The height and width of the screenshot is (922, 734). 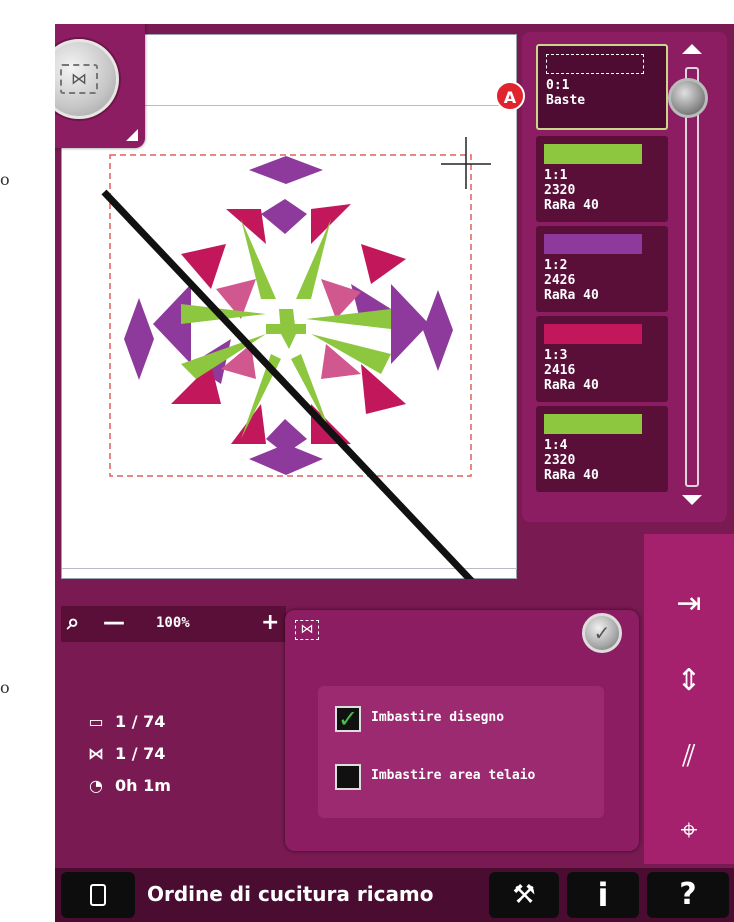 What do you see at coordinates (96, 721) in the screenshot?
I see `color-block-icon: ▭` at bounding box center [96, 721].